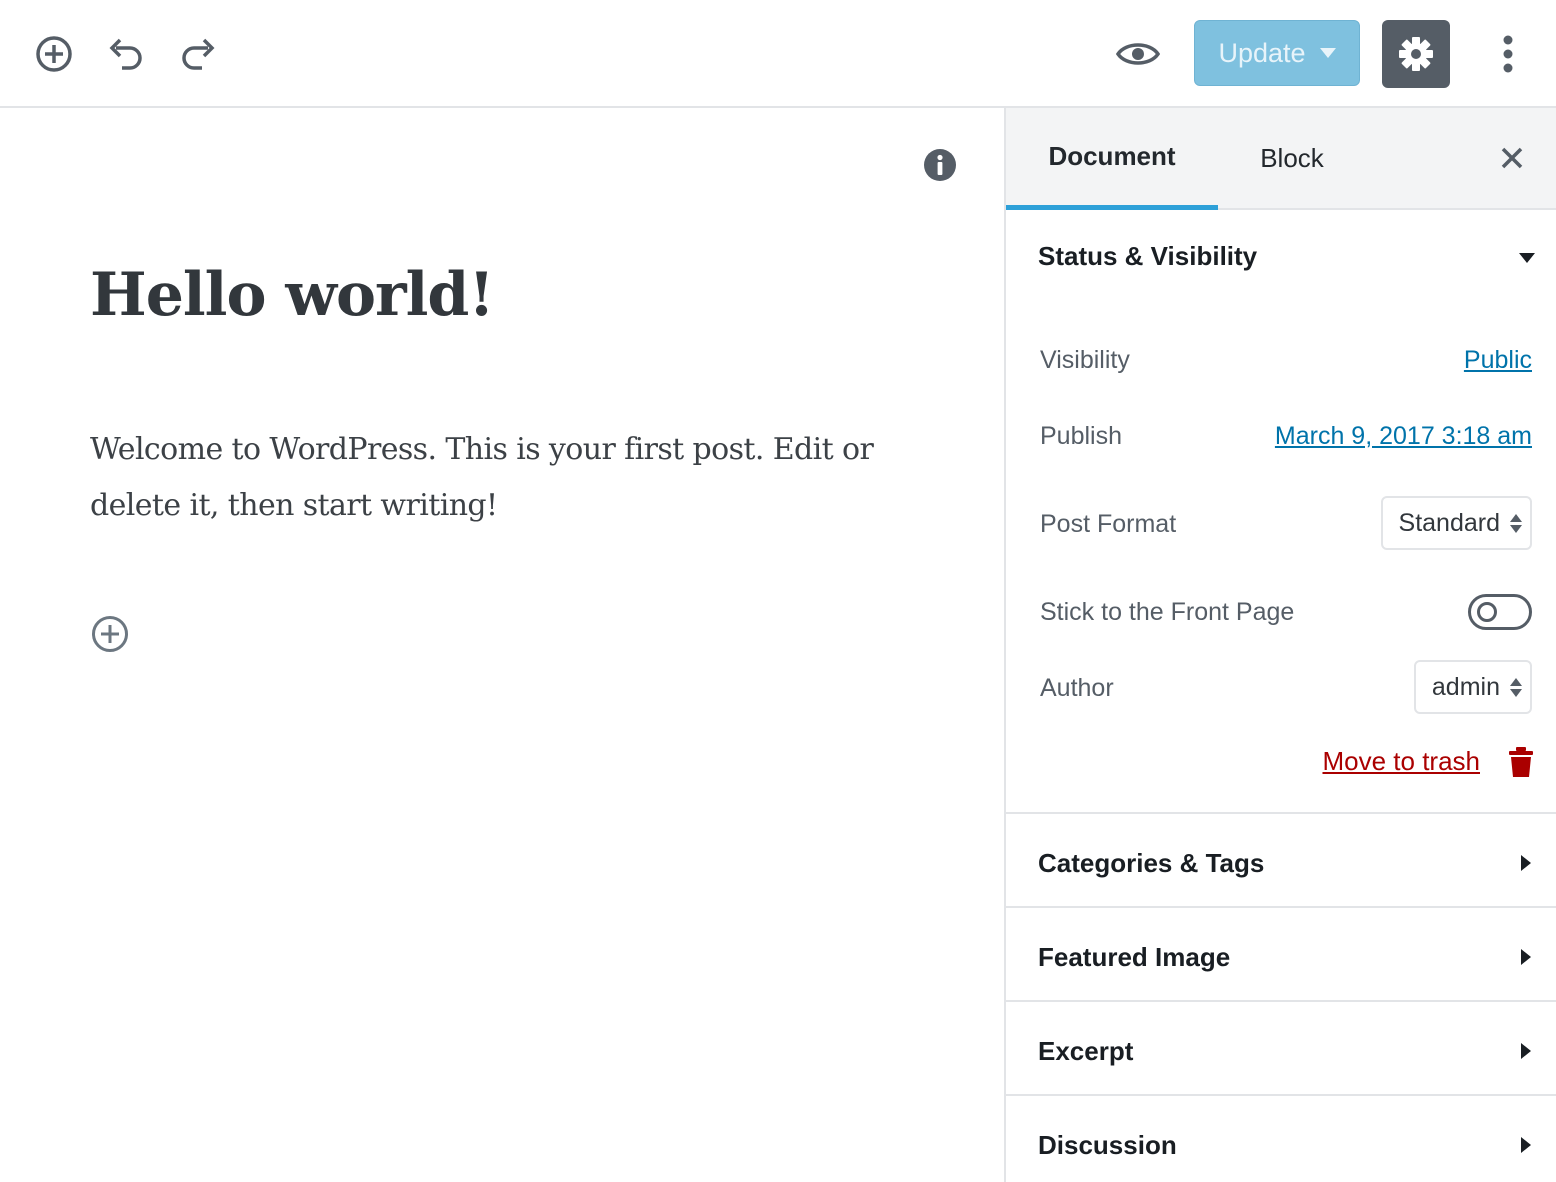  Describe the element at coordinates (1327, 53) in the screenshot. I see `chevron-down-icon` at that location.